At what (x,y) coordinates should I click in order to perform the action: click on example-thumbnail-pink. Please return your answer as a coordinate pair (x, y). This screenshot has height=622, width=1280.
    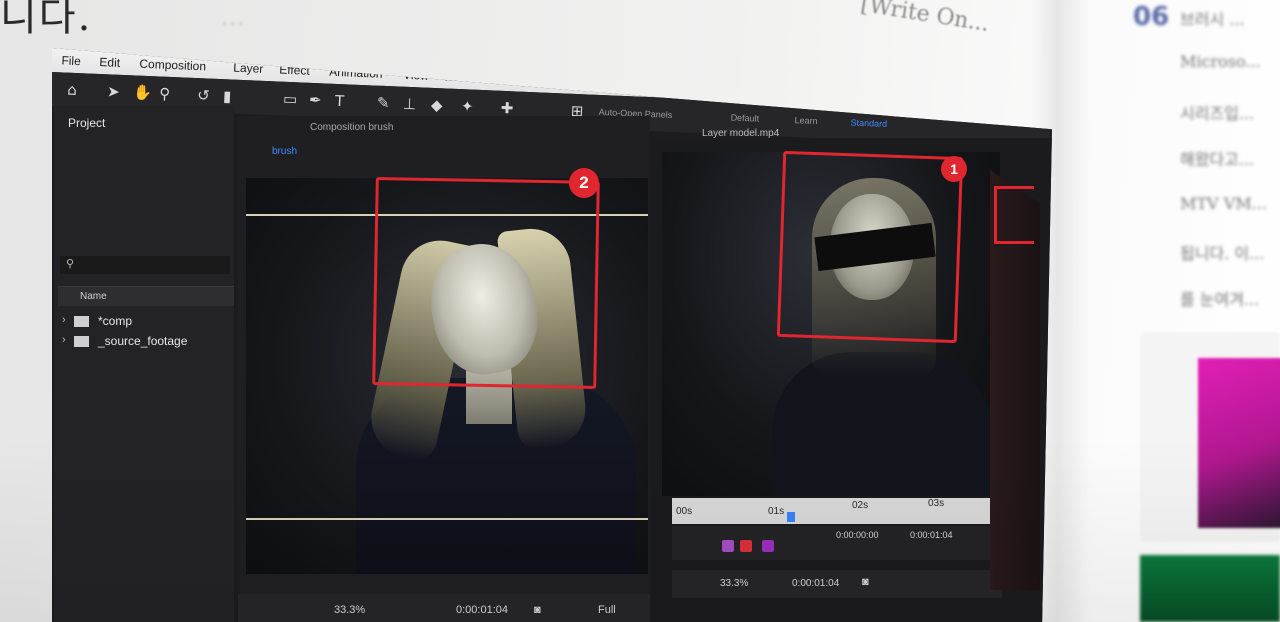
    Looking at the image, I should click on (1210, 437).